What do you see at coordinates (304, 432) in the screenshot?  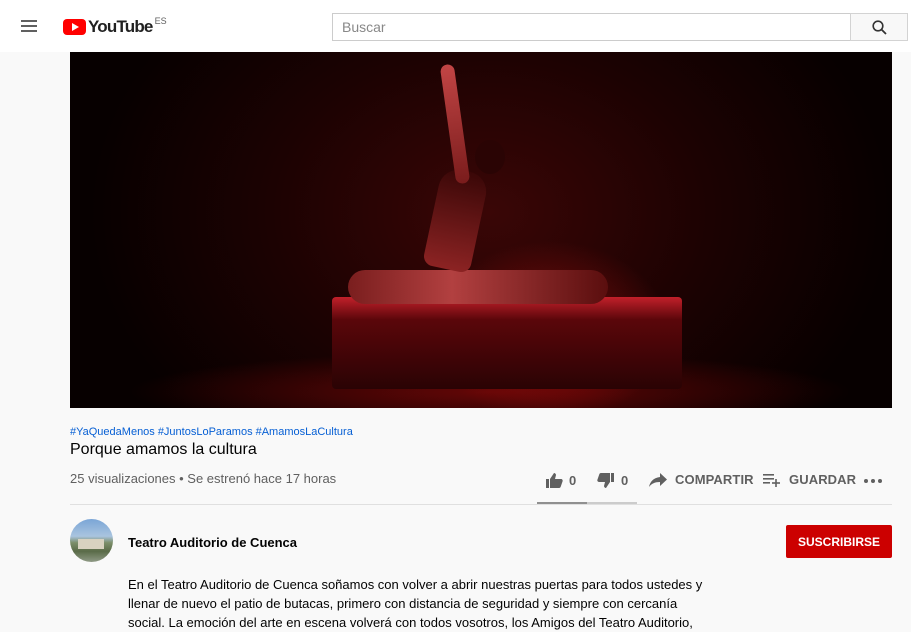 I see `hashtag-link: #AmamosLaCultura` at bounding box center [304, 432].